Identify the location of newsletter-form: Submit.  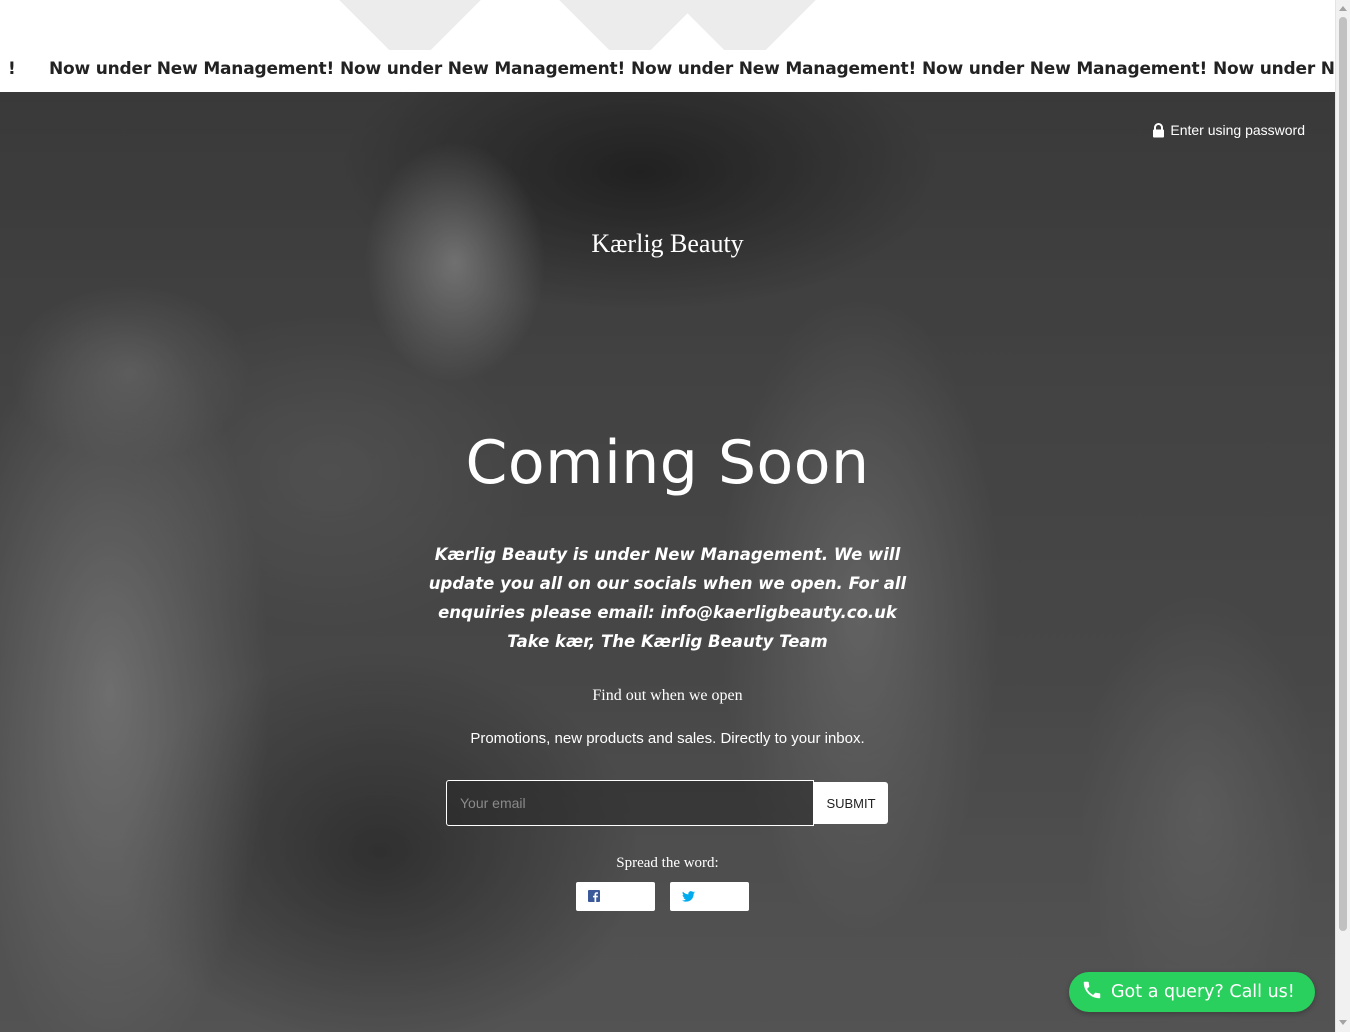
(667, 803).